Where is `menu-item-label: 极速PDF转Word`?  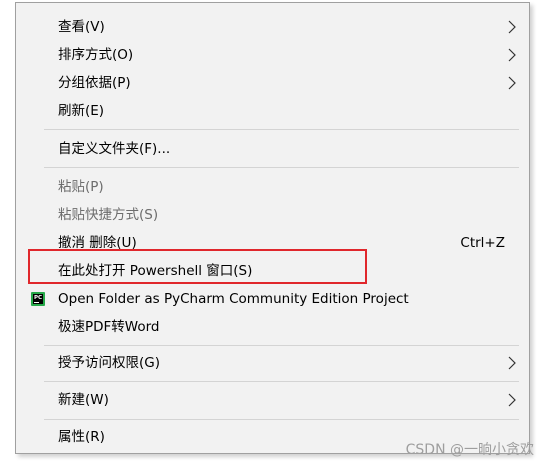
menu-item-label: 极速PDF转Word is located at coordinates (109, 327).